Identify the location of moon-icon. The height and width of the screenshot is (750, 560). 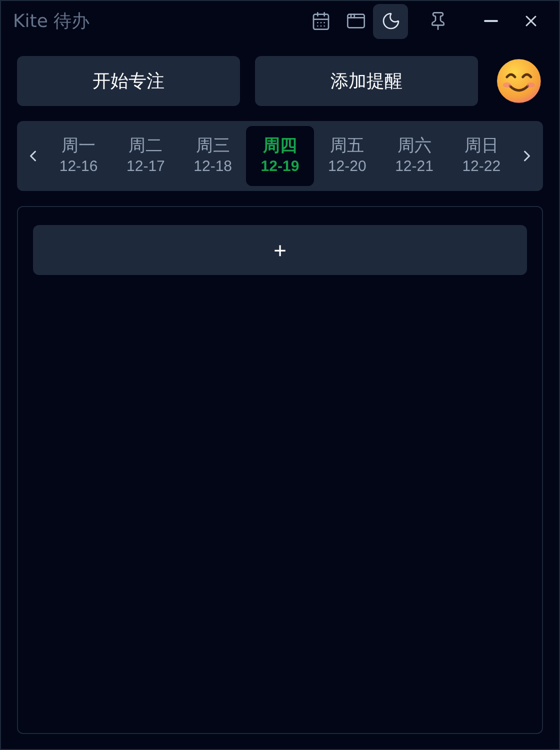
(390, 21).